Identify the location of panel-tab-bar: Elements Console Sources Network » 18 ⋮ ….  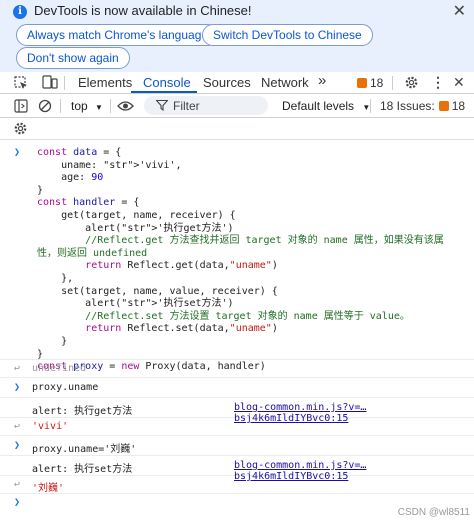
(237, 83).